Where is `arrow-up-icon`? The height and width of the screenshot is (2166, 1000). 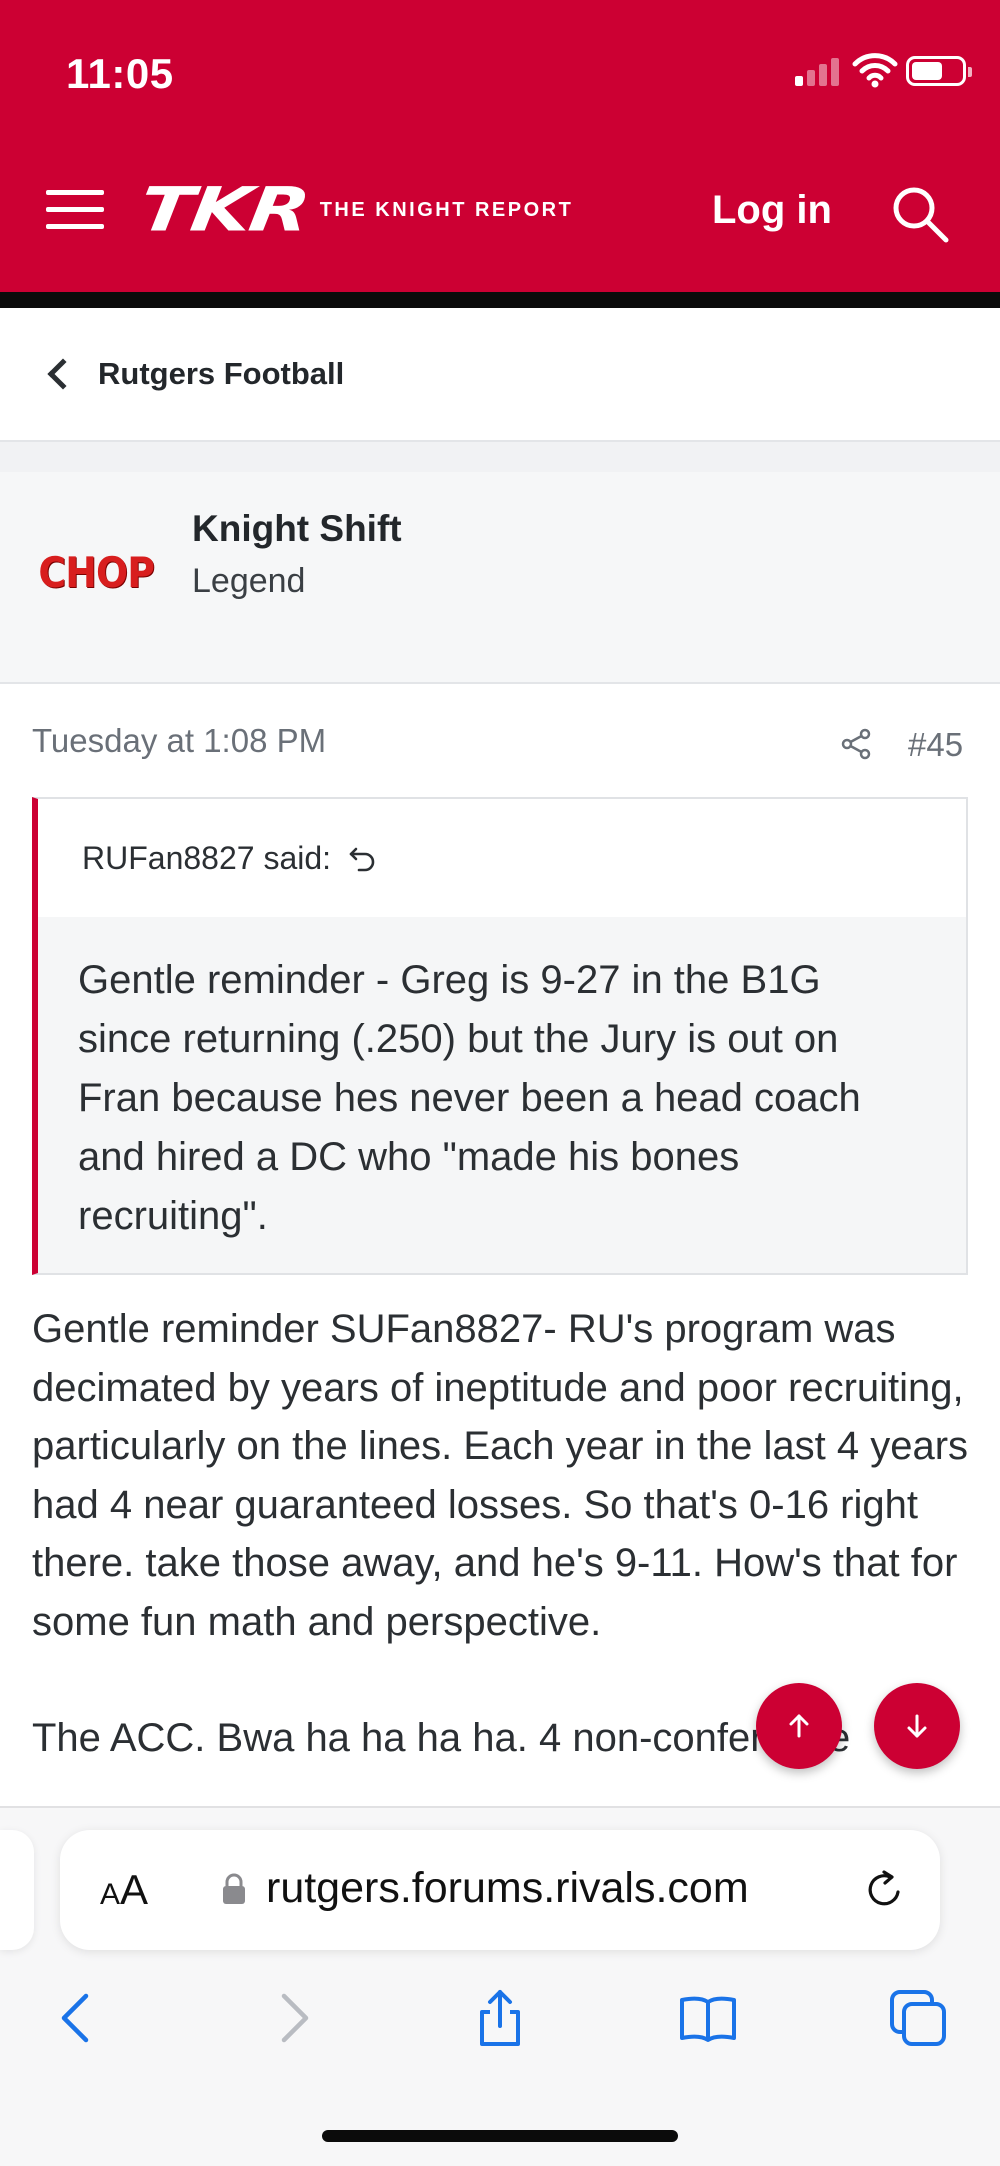
arrow-up-icon is located at coordinates (799, 1726).